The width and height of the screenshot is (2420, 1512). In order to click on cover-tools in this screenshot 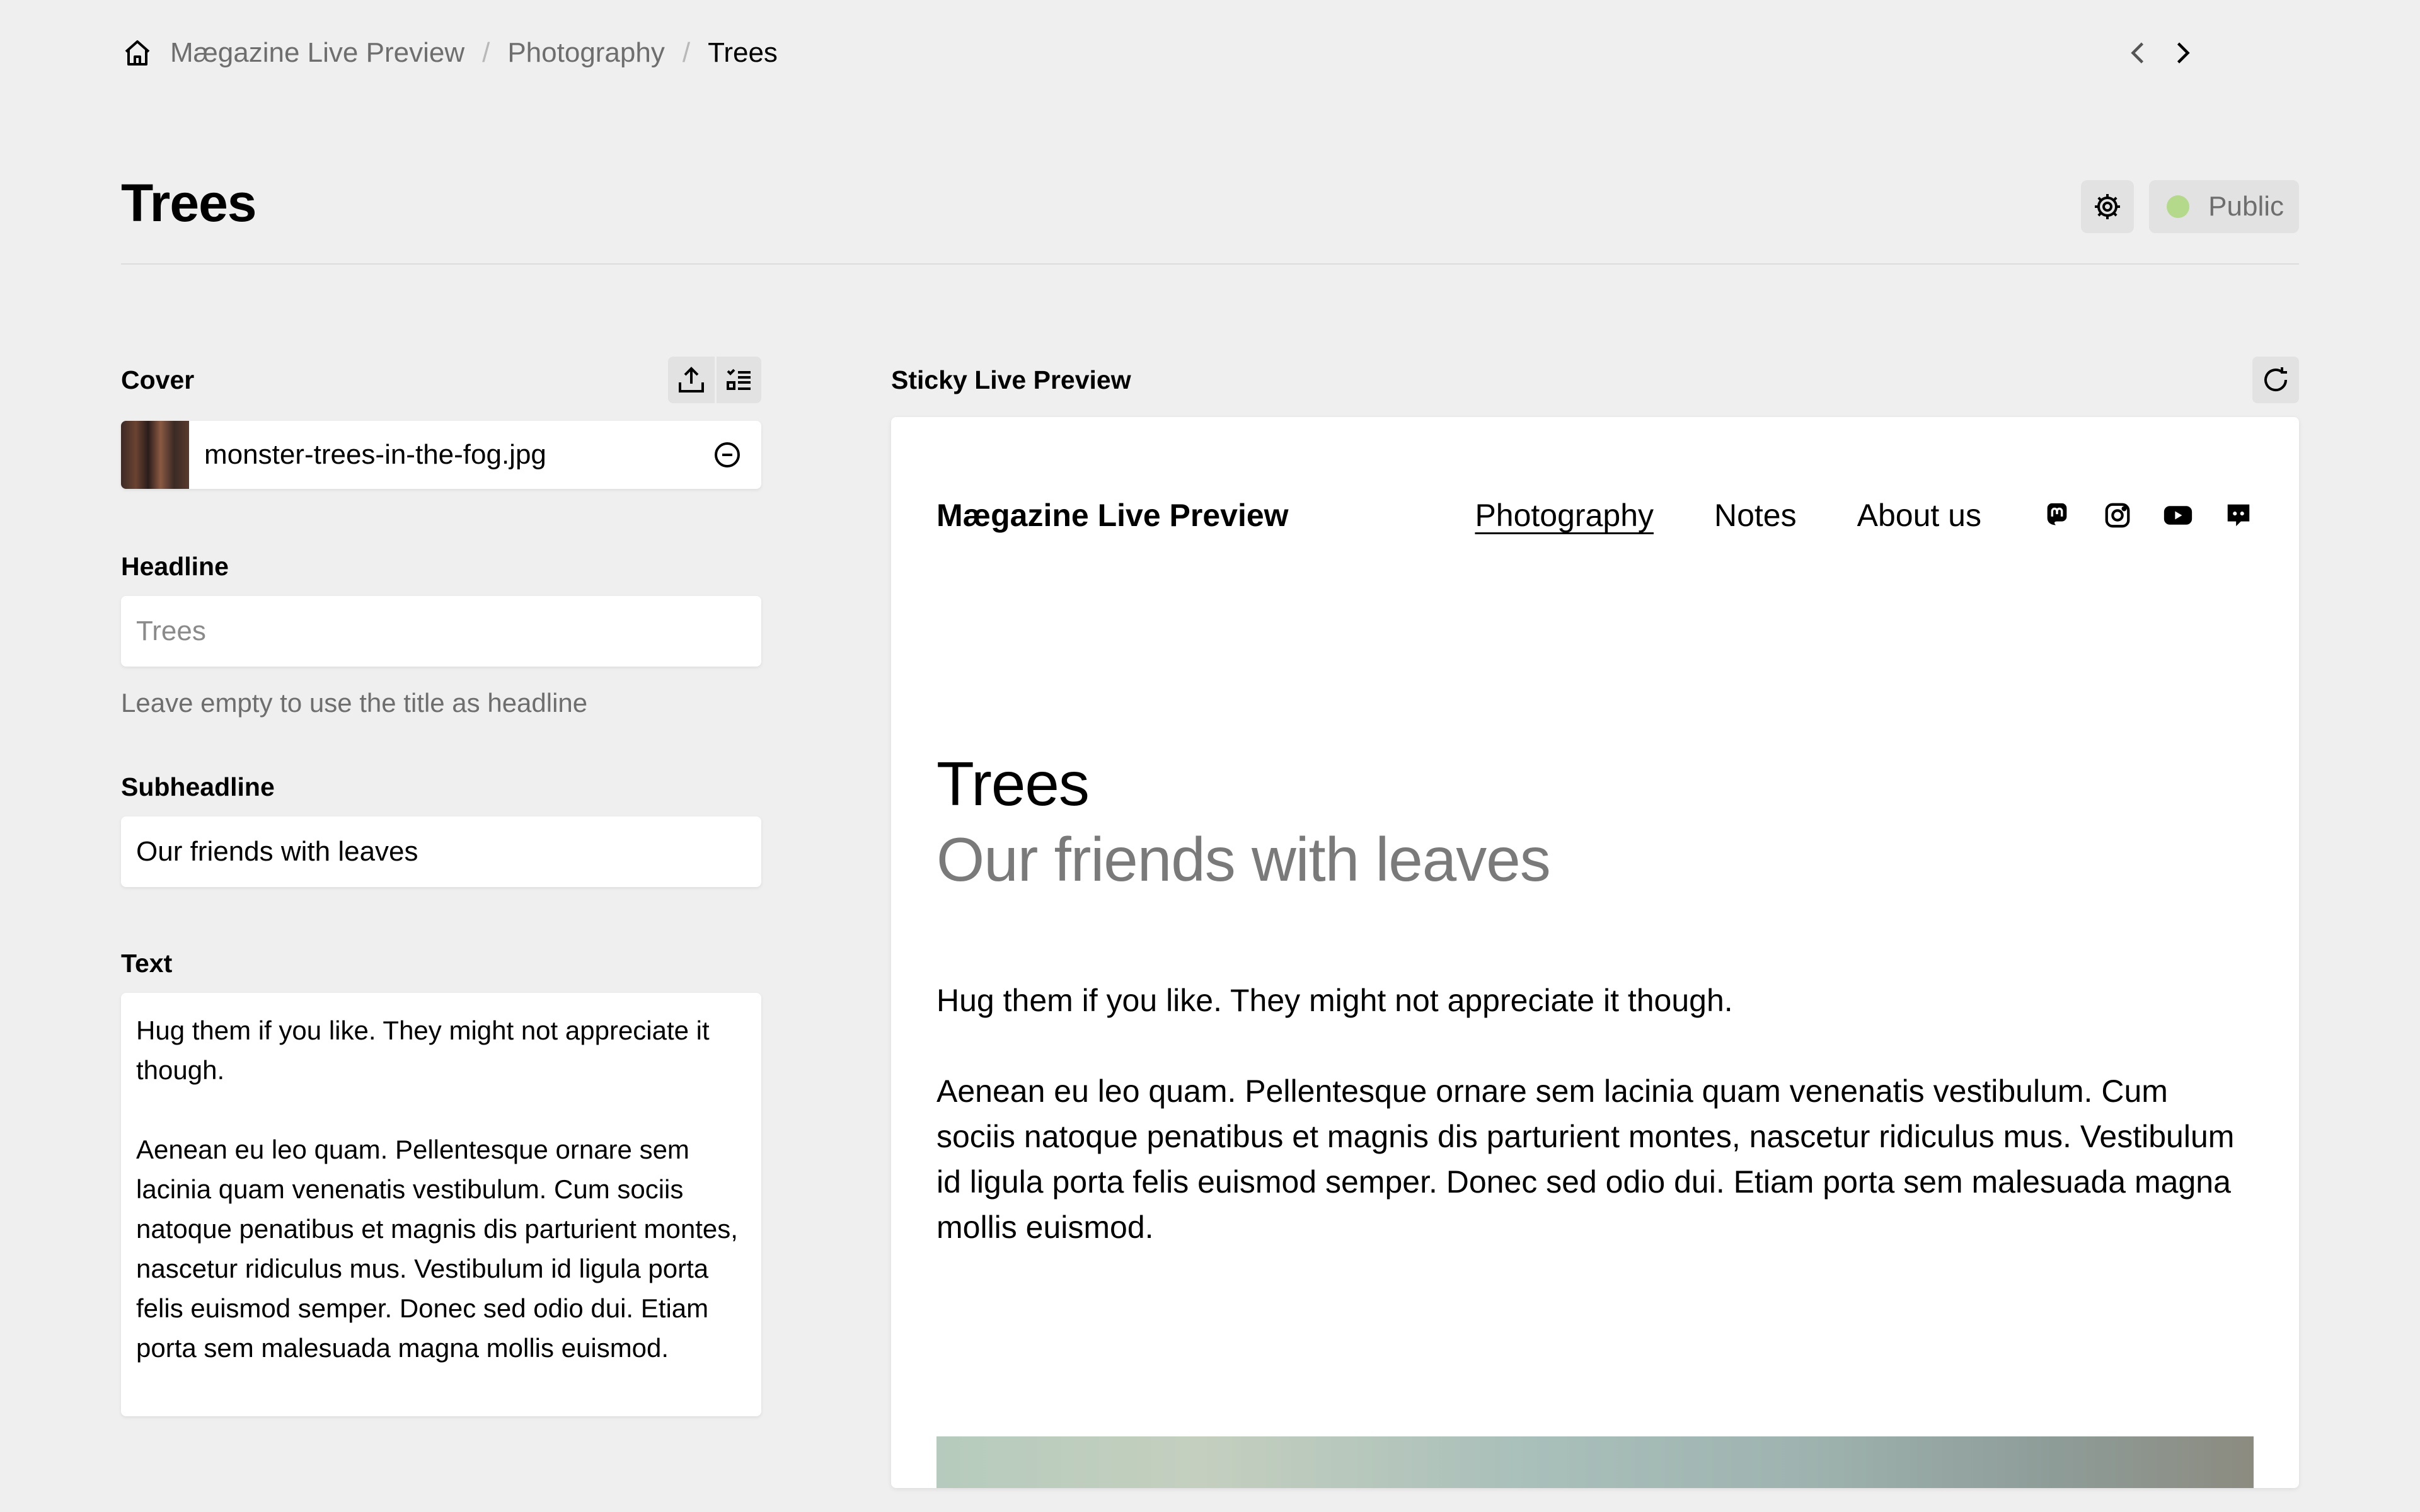, I will do `click(715, 380)`.